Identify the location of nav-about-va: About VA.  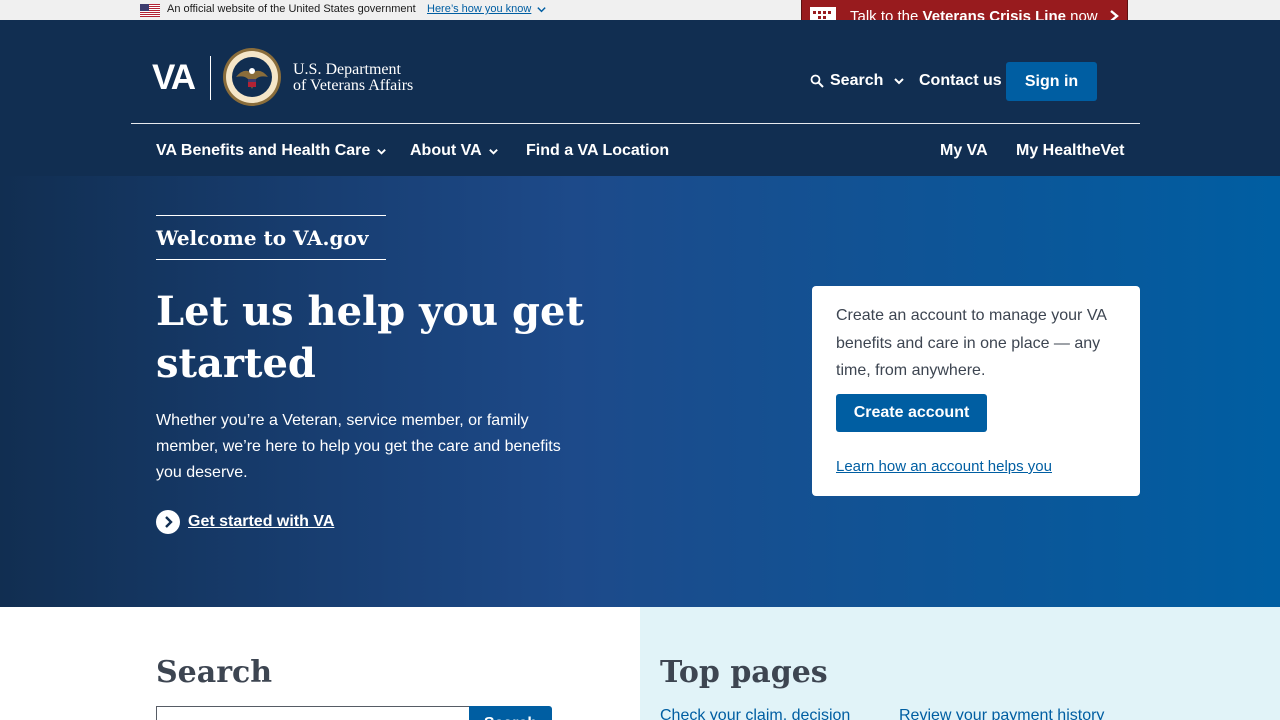
(454, 151).